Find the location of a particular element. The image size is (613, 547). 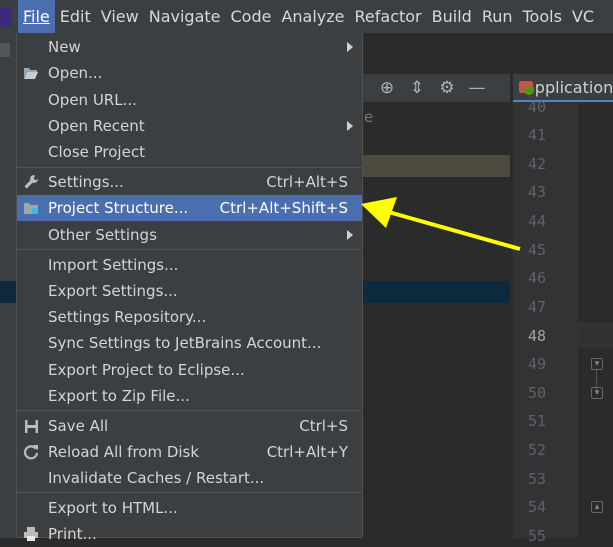

project-row-highlight is located at coordinates (436, 166).